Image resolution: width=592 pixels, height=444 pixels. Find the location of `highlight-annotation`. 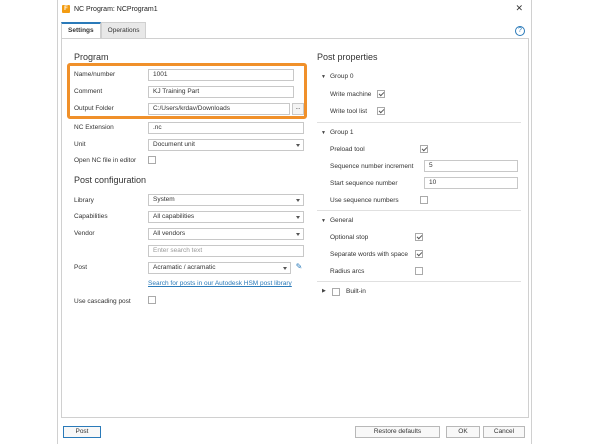

highlight-annotation is located at coordinates (187, 91).